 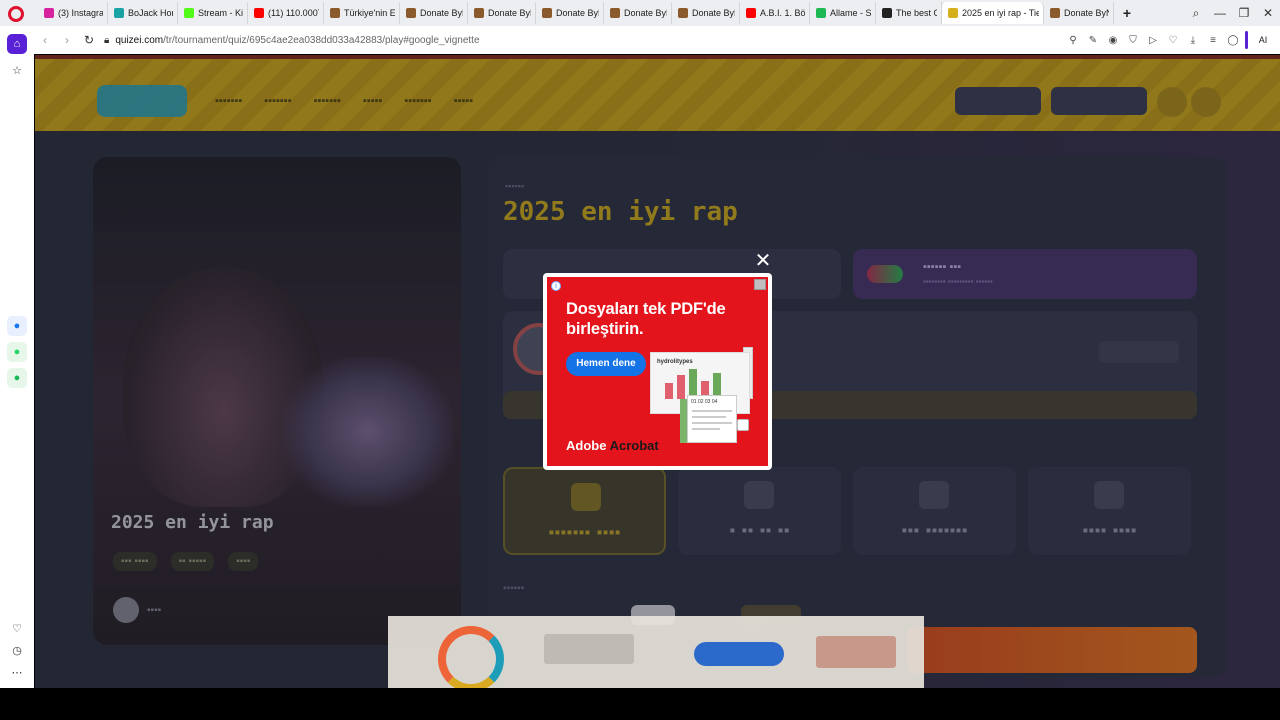 I want to click on taskbar, so click(x=640, y=704).